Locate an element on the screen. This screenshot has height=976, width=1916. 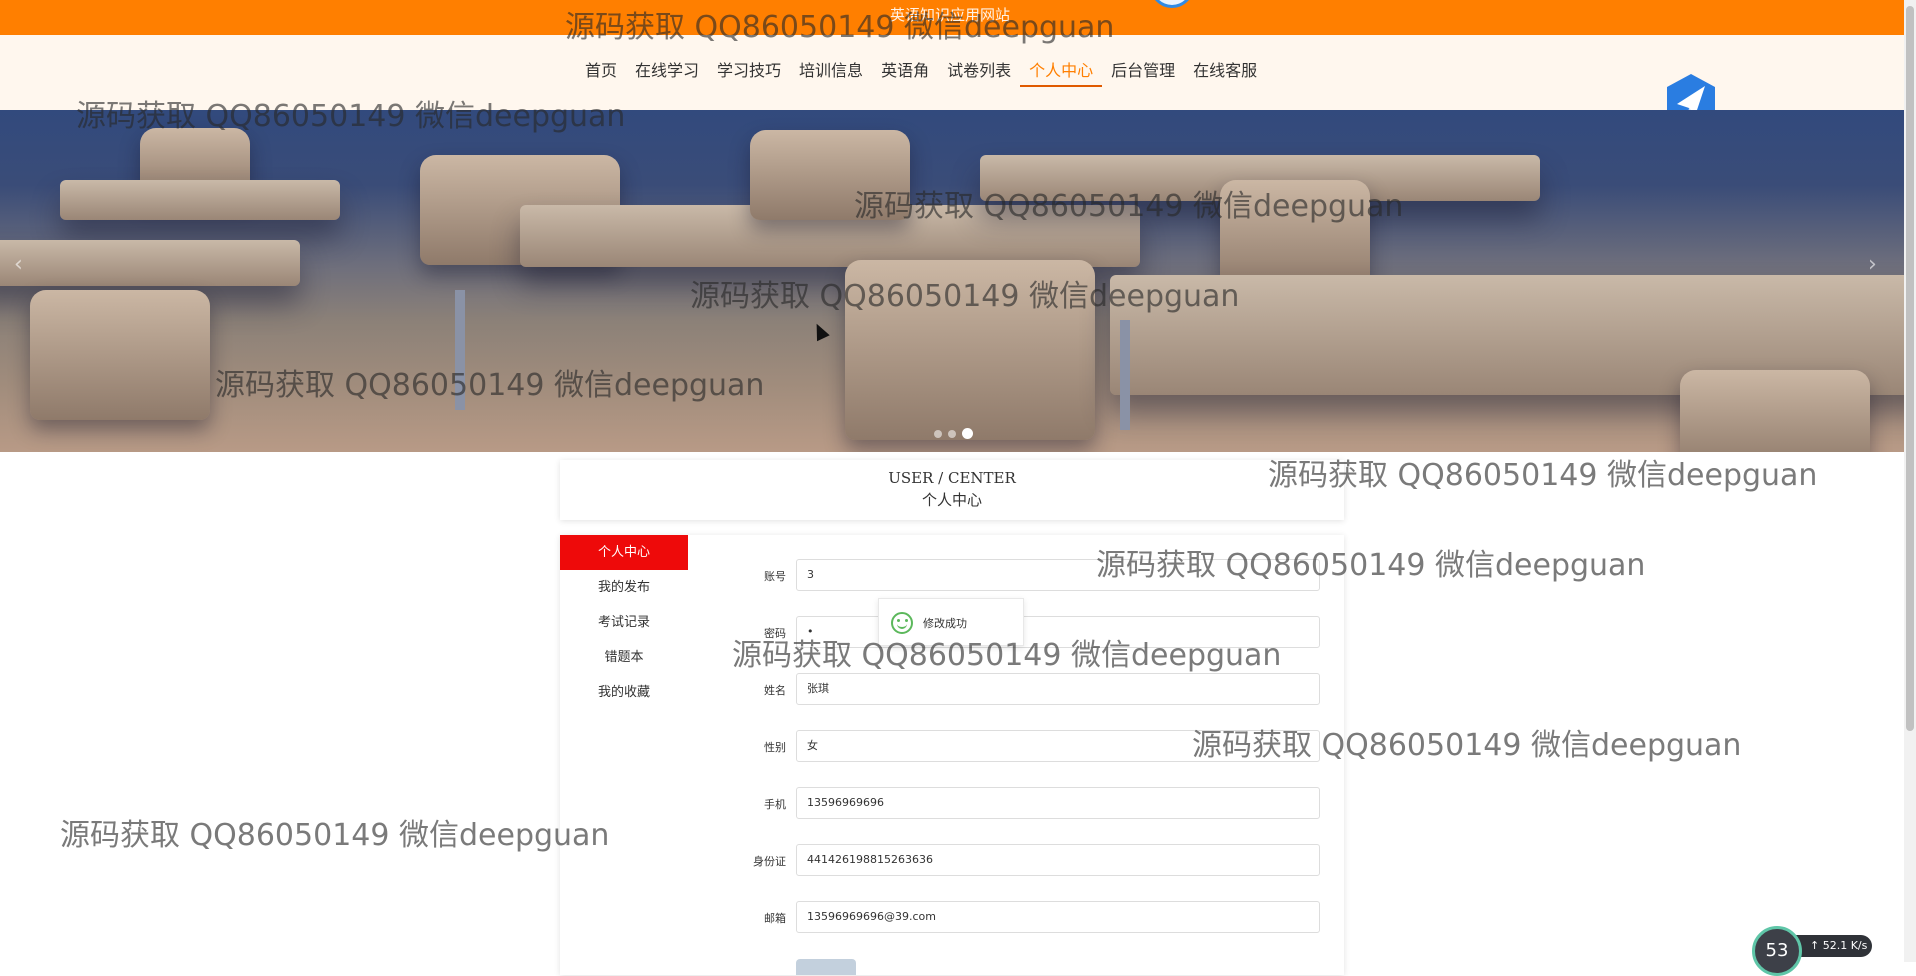
nav-item-training-info: 培训信息 is located at coordinates (831, 74).